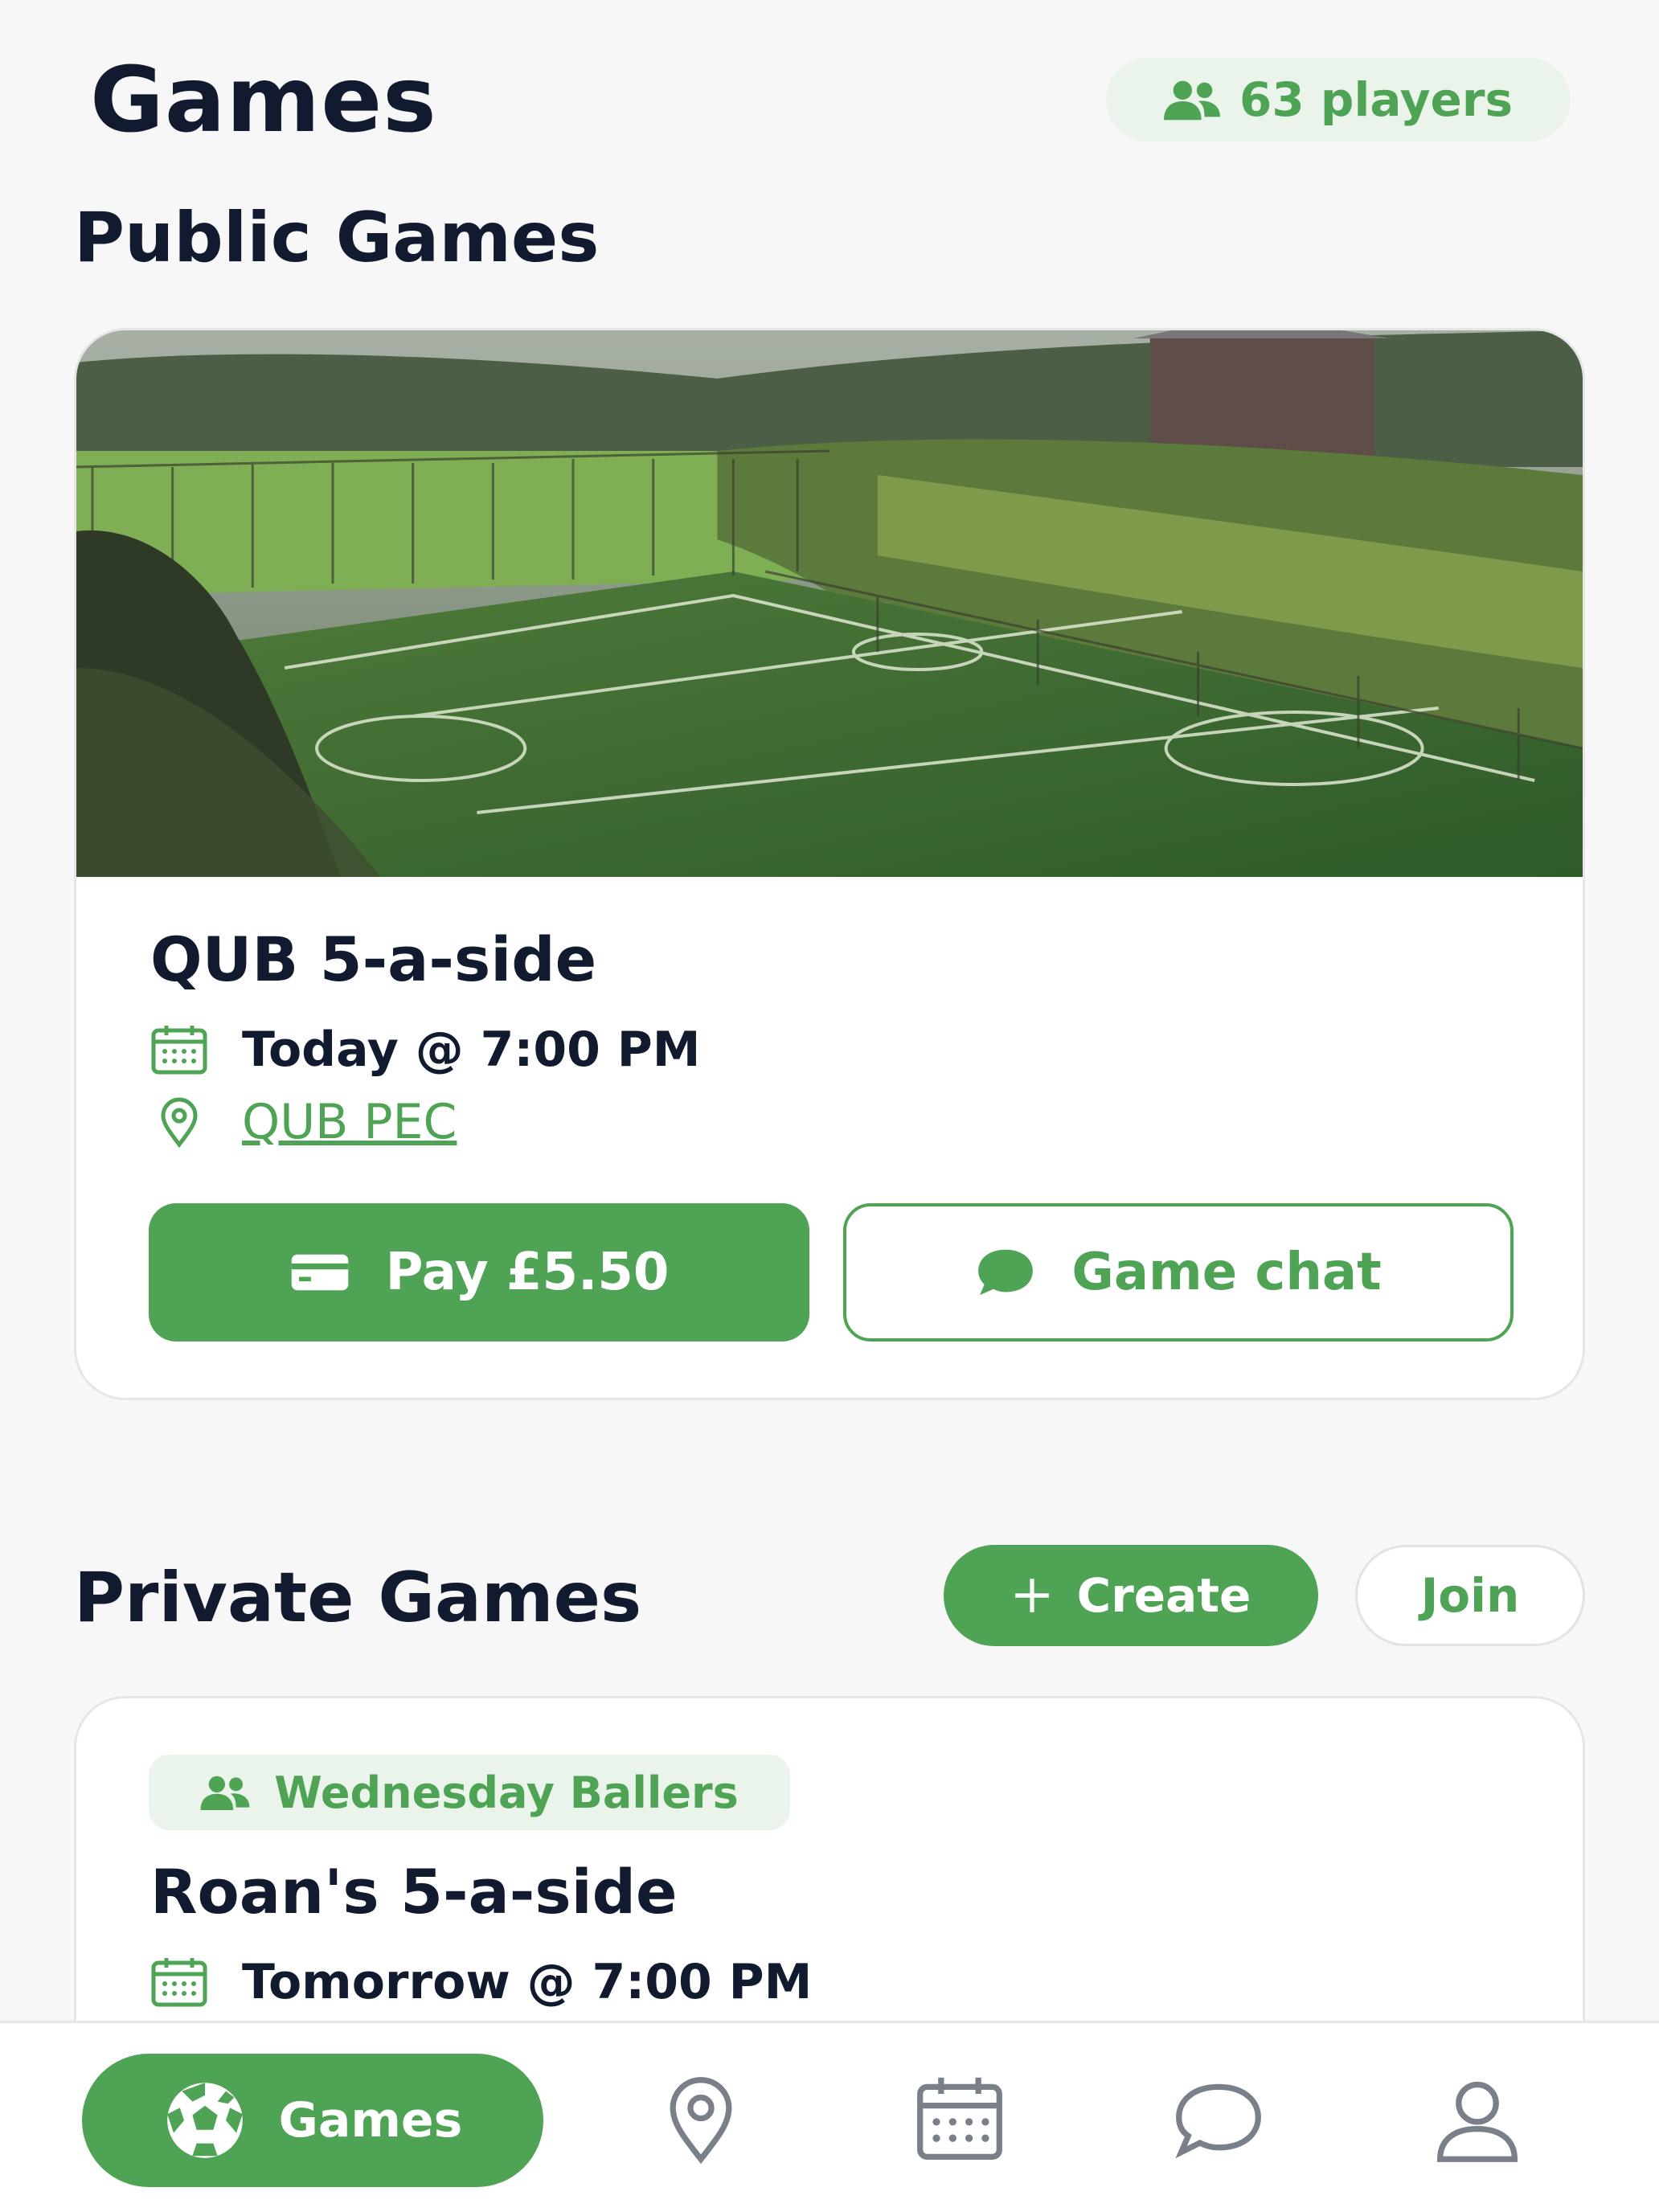  I want to click on public-game-time: Today @ 7:00 PM, so click(425, 1050).